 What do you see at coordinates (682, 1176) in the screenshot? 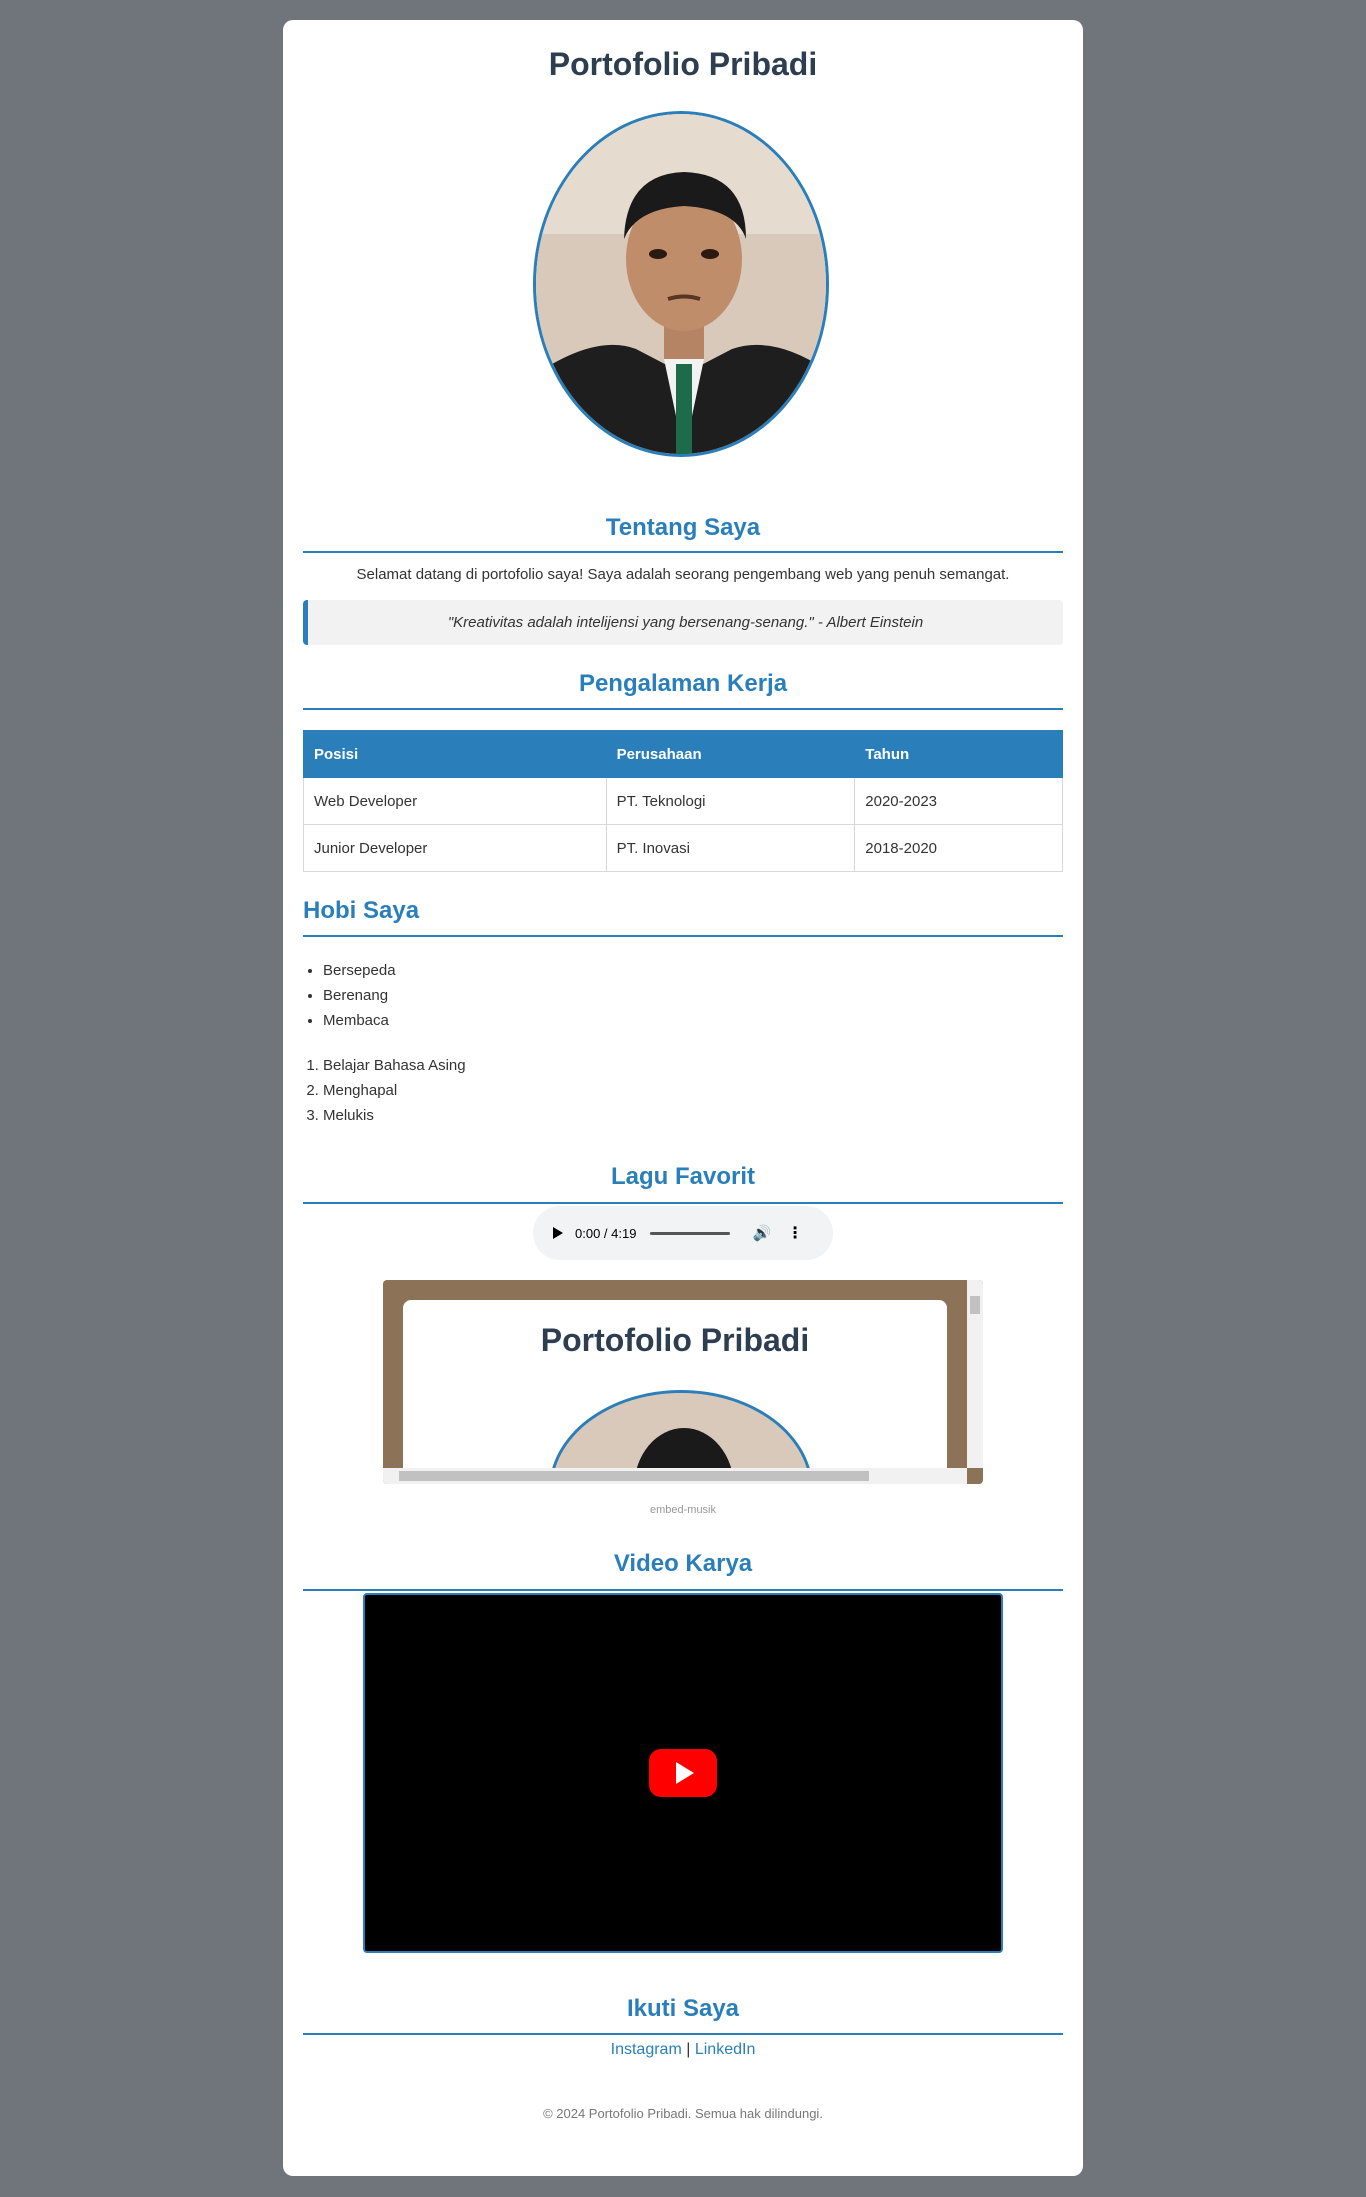
I see `music-title: Lagu Favorit` at bounding box center [682, 1176].